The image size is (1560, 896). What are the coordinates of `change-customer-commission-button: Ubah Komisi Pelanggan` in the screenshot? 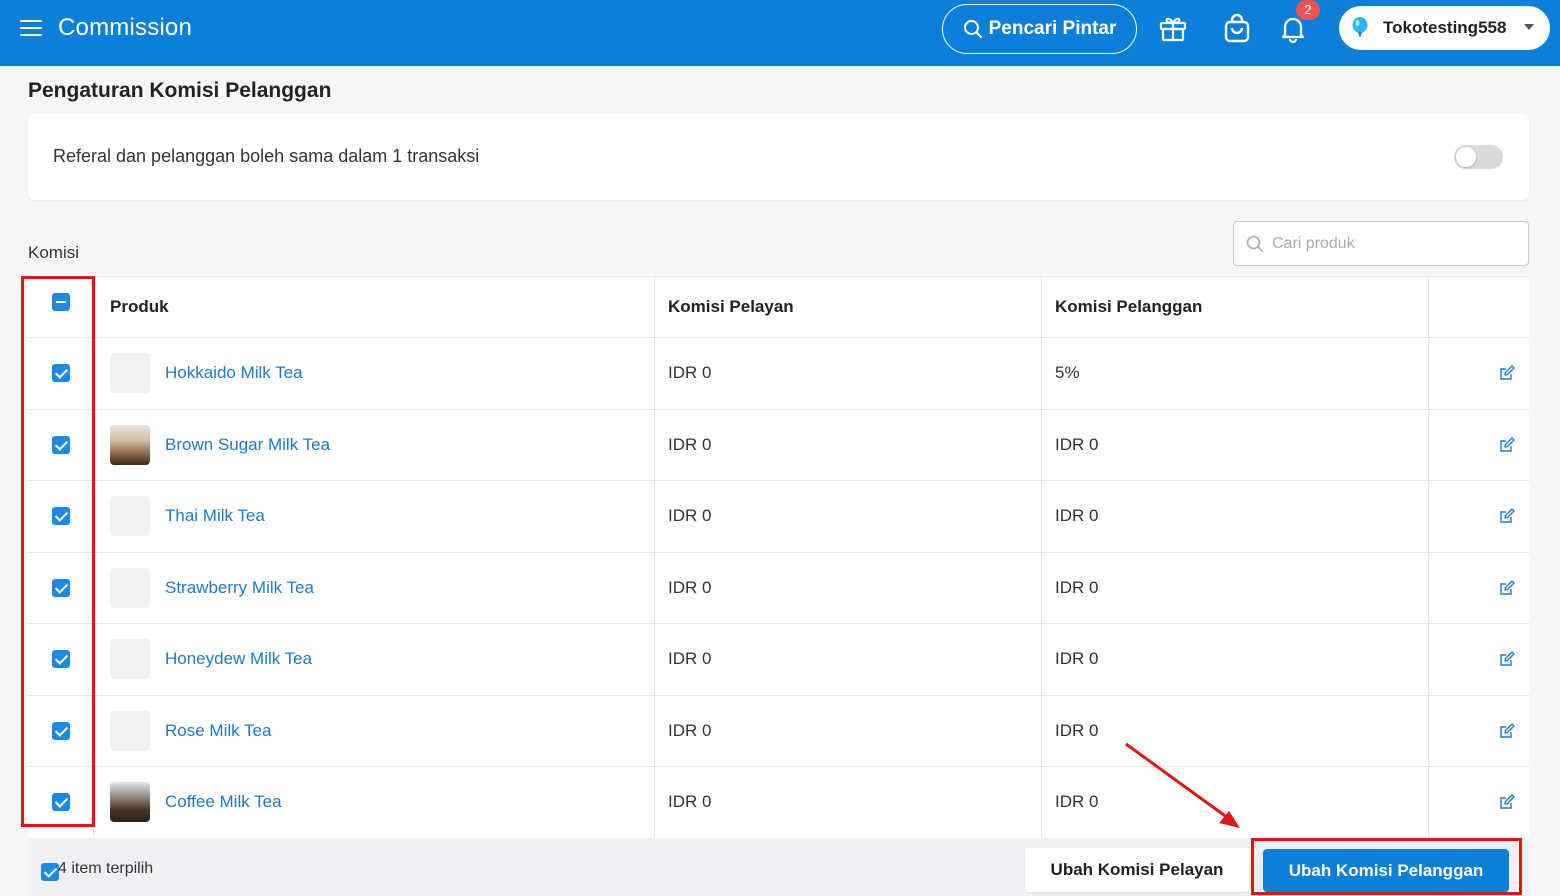 It's located at (1386, 870).